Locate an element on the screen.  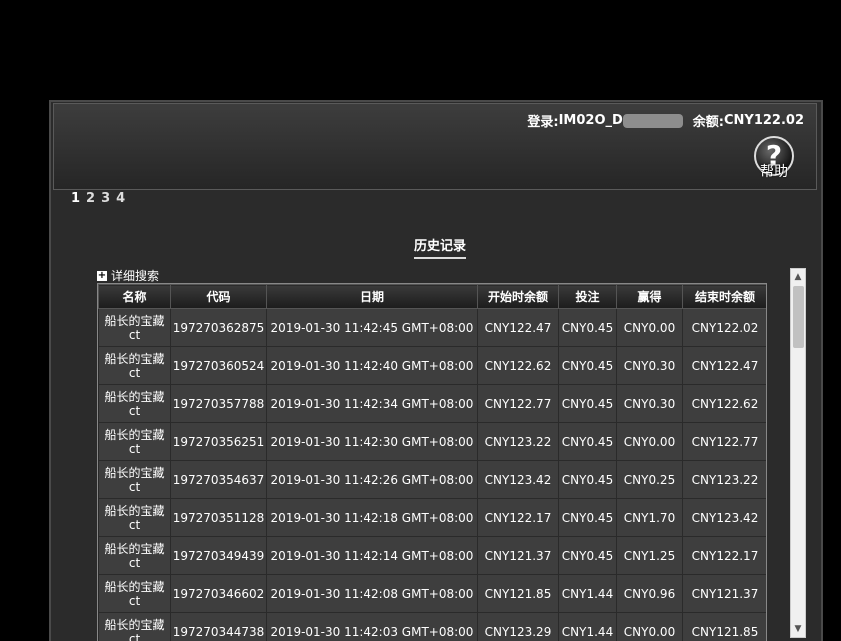
section-title: 历史记录 is located at coordinates (440, 247).